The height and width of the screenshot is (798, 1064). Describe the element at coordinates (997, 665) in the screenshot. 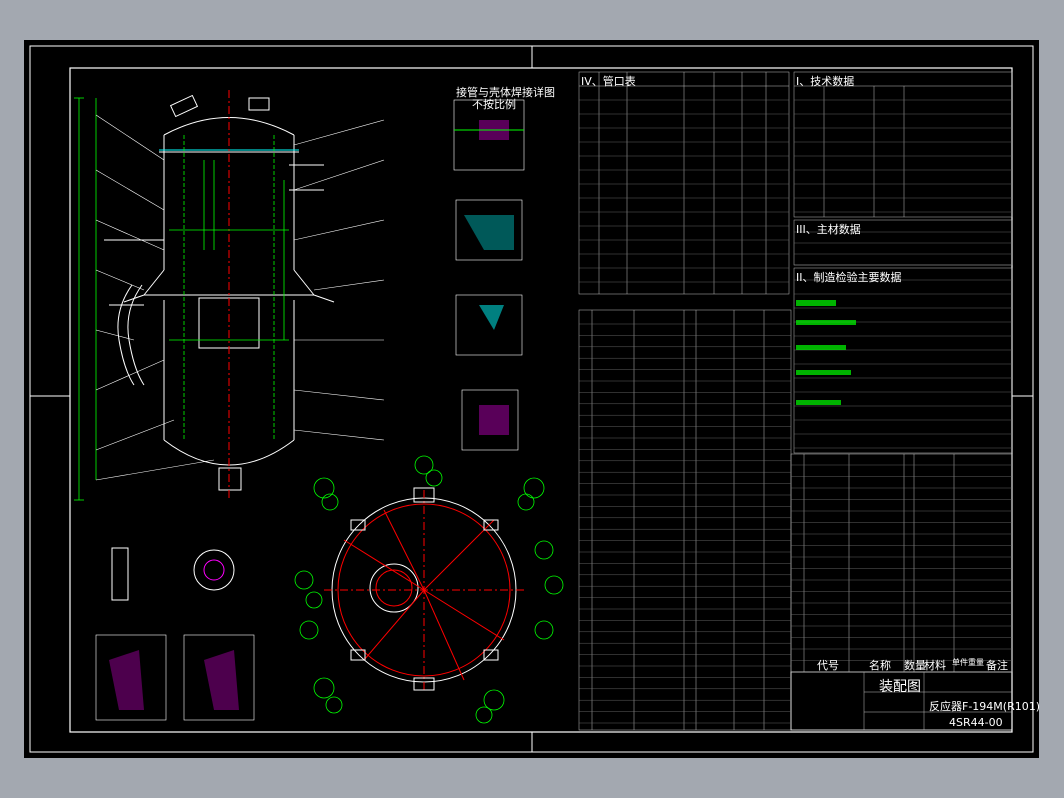

I see `parts-header-remark: 备注` at that location.